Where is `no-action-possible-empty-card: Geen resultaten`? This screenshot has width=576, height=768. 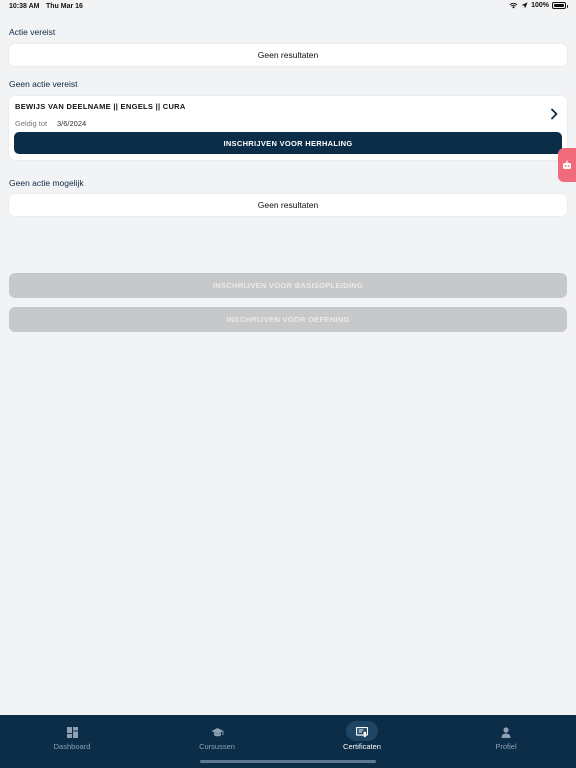 no-action-possible-empty-card: Geen resultaten is located at coordinates (288, 205).